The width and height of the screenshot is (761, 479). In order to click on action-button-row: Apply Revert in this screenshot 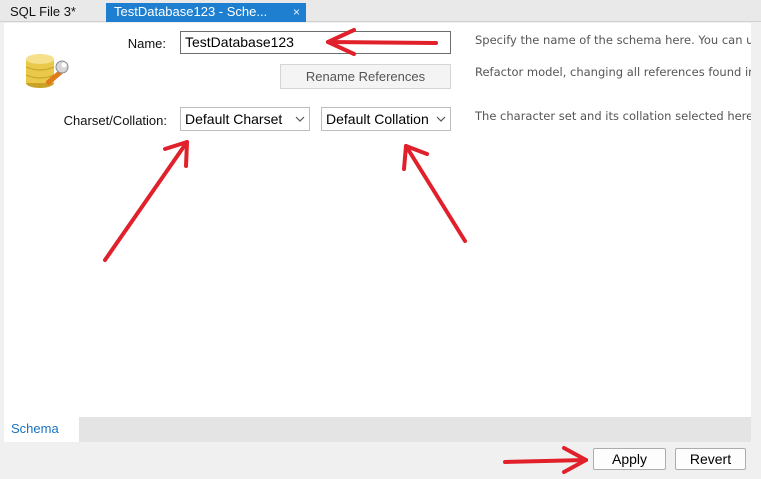, I will do `click(380, 460)`.